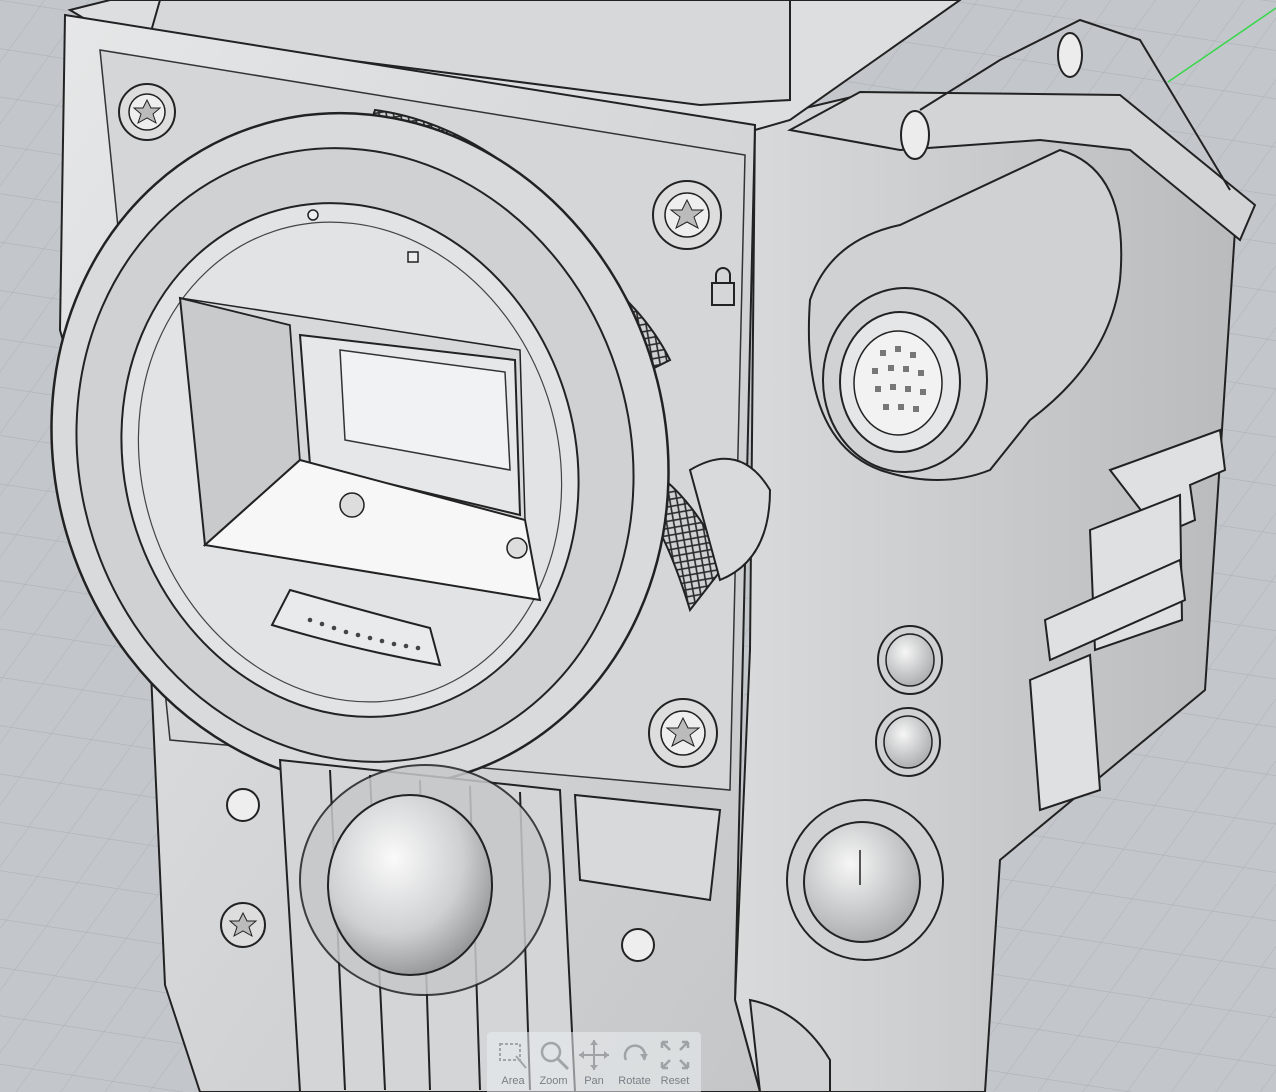  What do you see at coordinates (634, 1081) in the screenshot?
I see `rotate-label: Rotate` at bounding box center [634, 1081].